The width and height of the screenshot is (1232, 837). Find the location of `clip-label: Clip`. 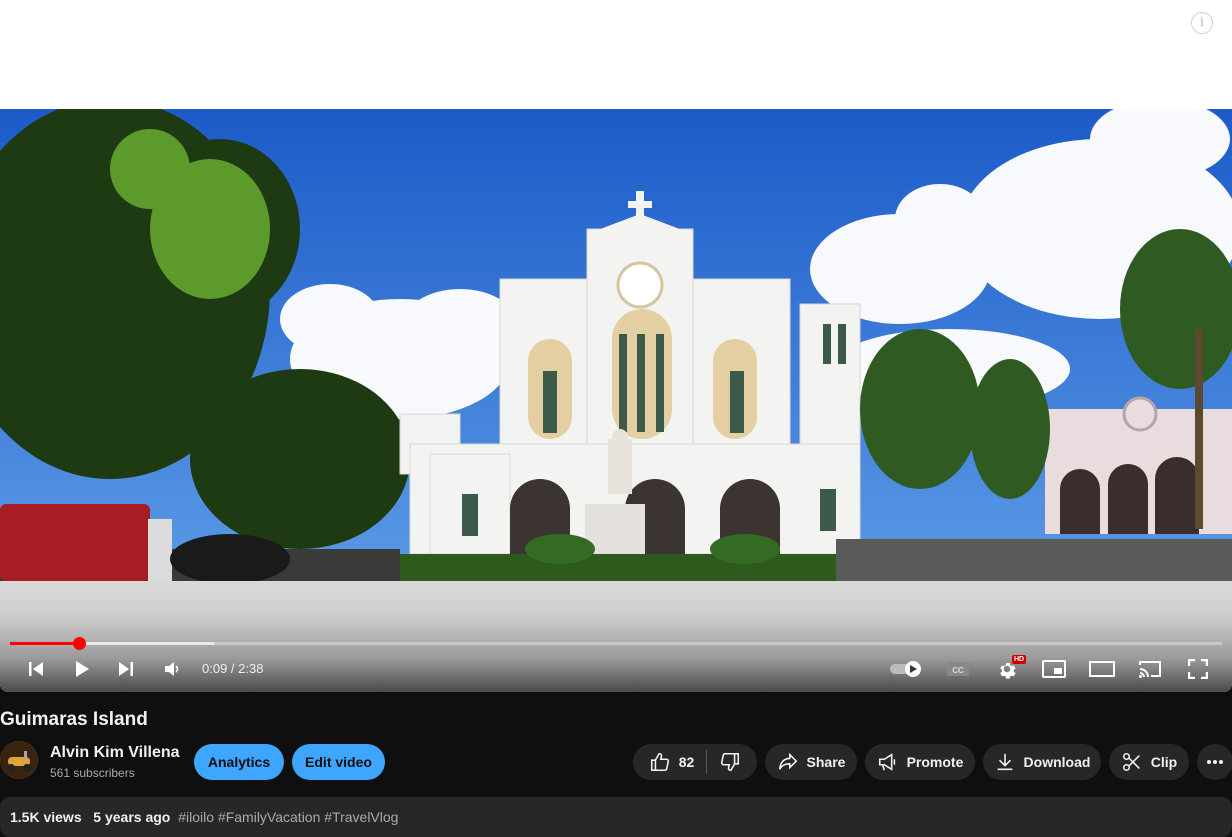

clip-label: Clip is located at coordinates (1164, 762).